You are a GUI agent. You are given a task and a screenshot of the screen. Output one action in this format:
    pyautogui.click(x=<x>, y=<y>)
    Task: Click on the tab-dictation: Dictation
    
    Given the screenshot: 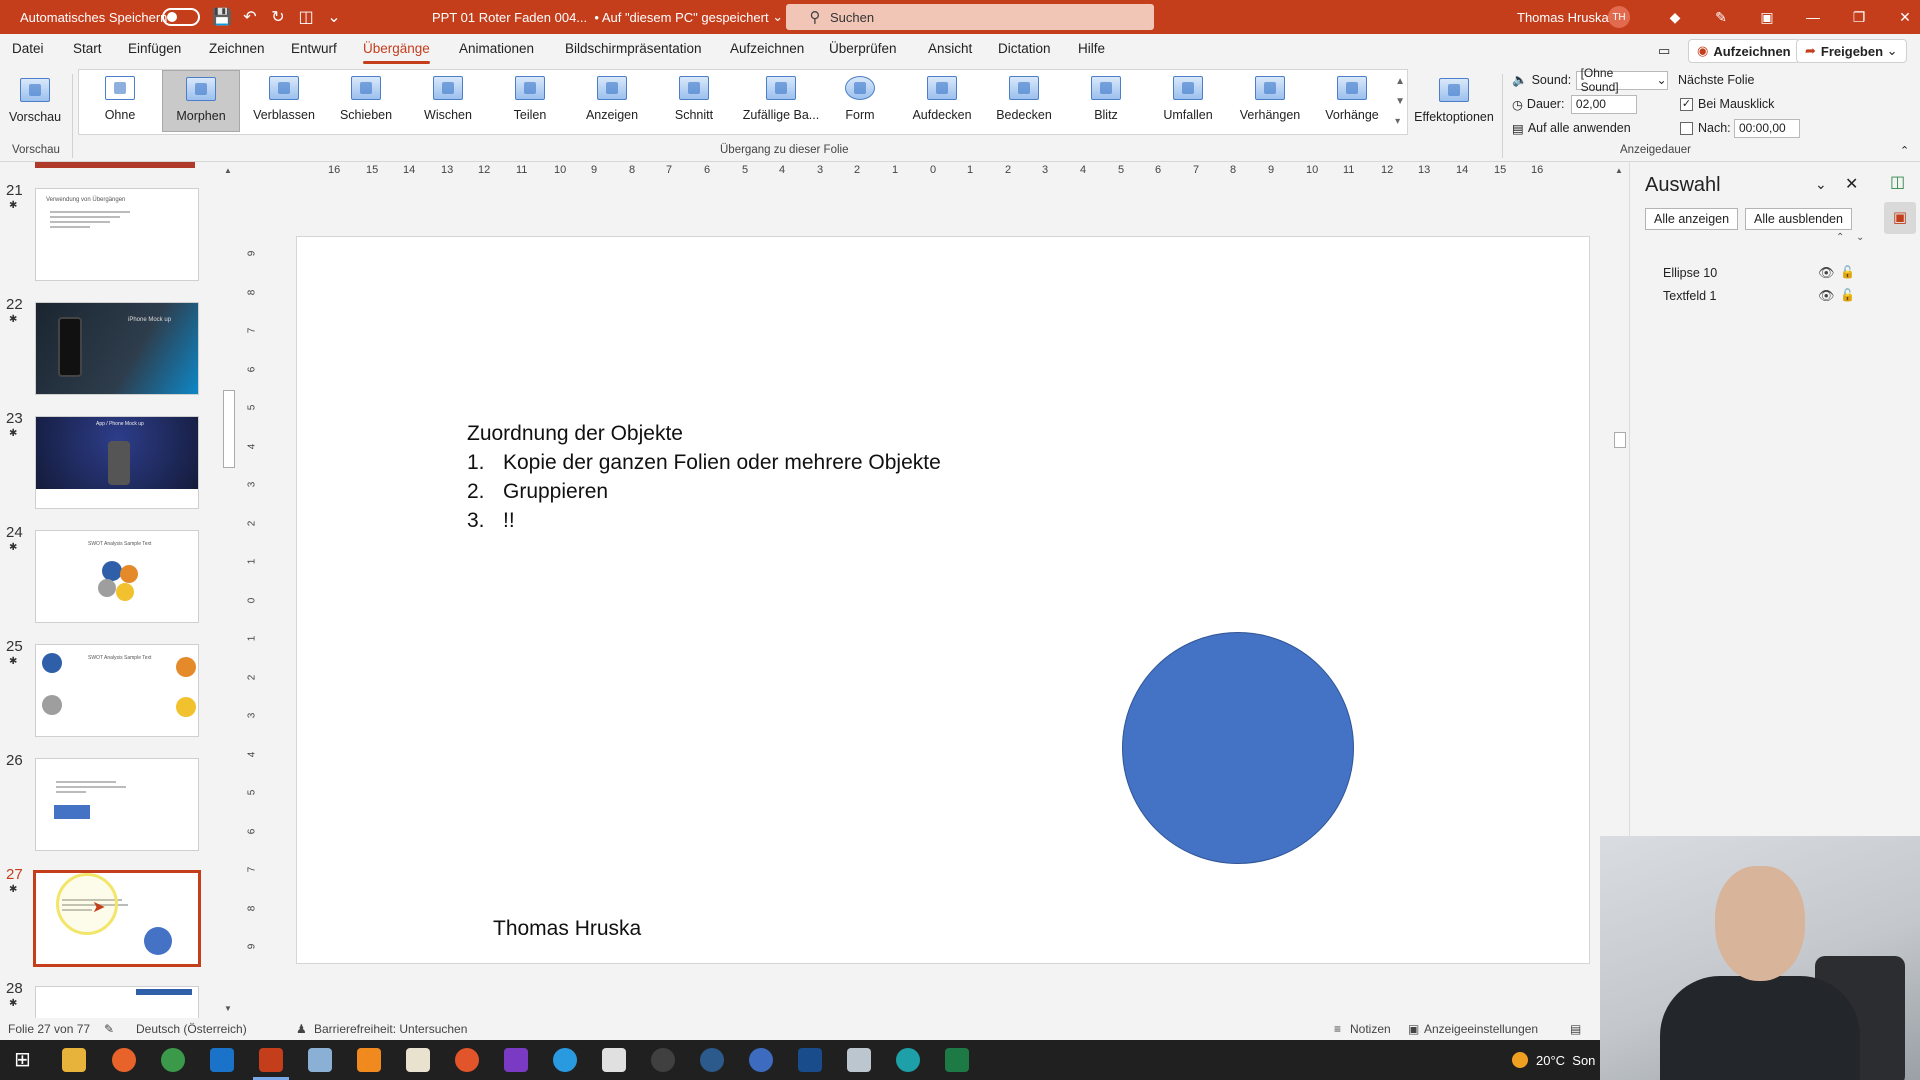 What is the action you would take?
    pyautogui.click(x=1024, y=50)
    